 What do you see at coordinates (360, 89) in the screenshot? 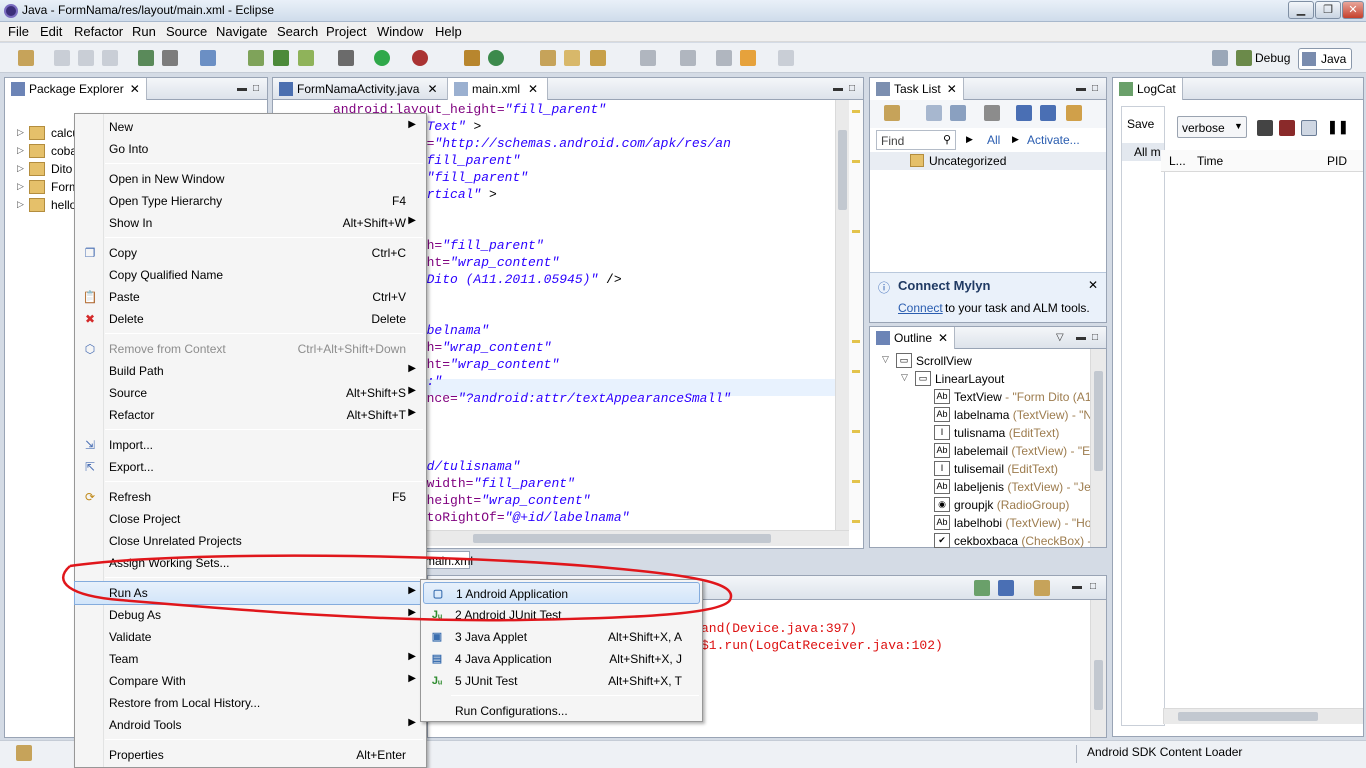
I see `tab-formnamaactivity-java: FormNamaActivity.java ✕` at bounding box center [360, 89].